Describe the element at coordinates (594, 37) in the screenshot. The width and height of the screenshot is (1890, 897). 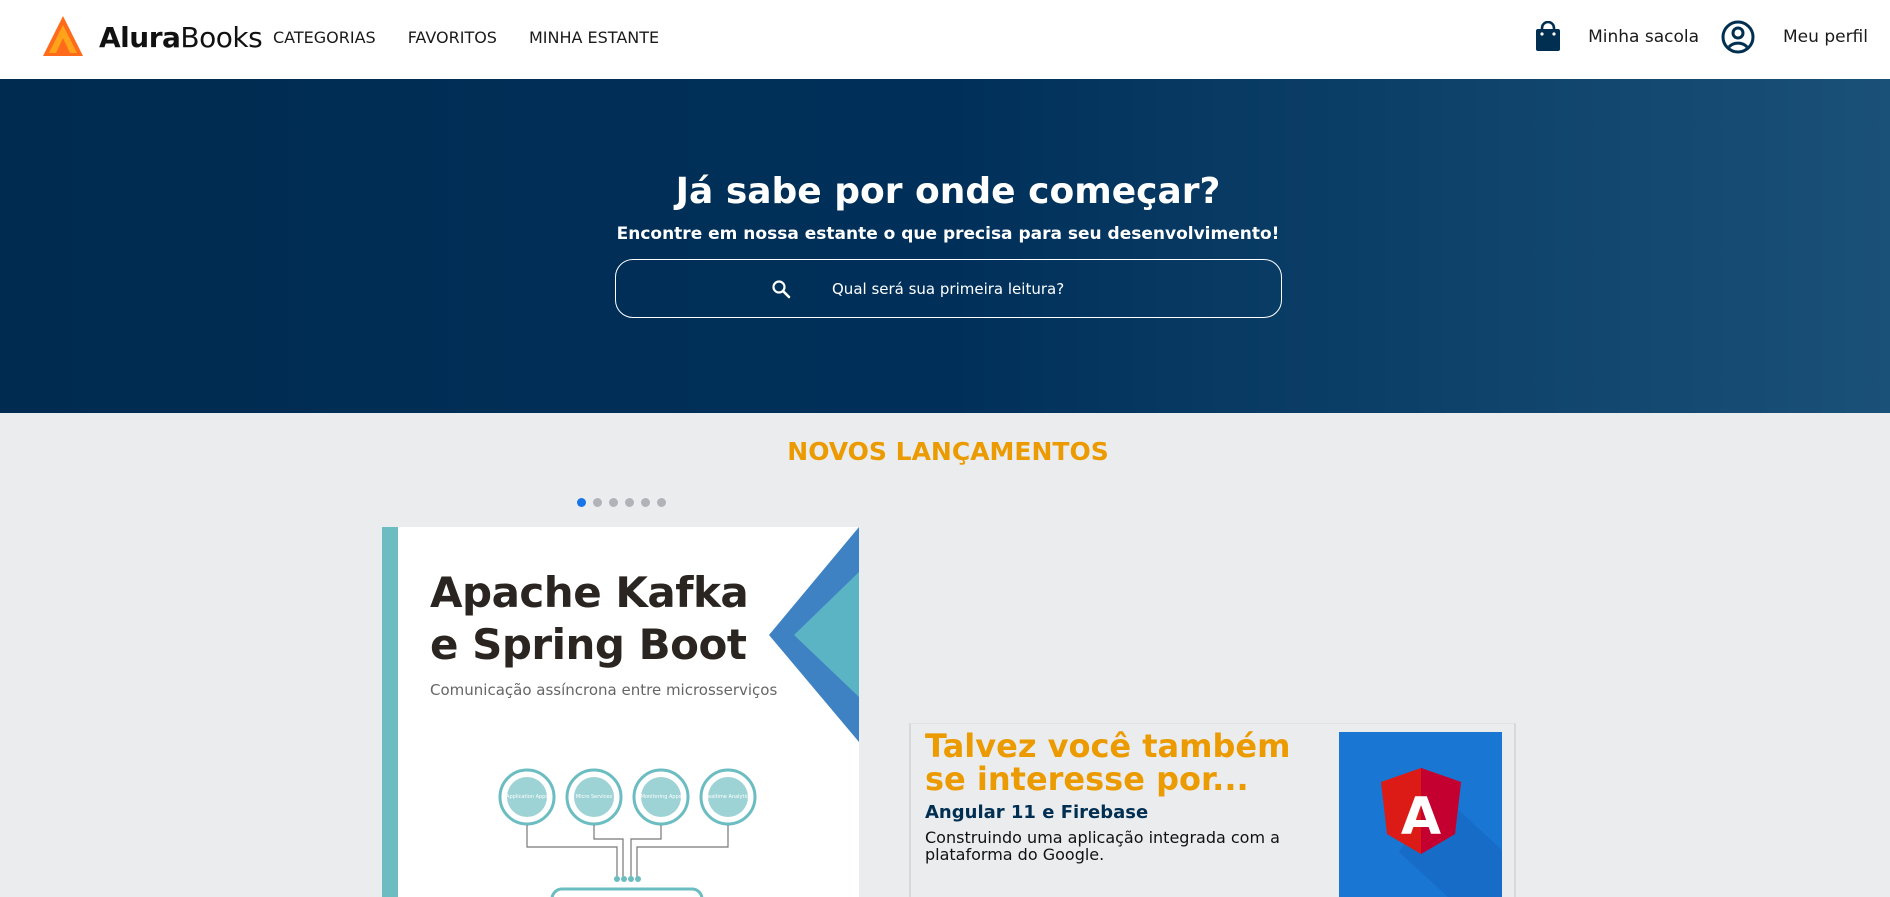
I see `nav-item-minha-estante: MINHA ESTANTE` at that location.